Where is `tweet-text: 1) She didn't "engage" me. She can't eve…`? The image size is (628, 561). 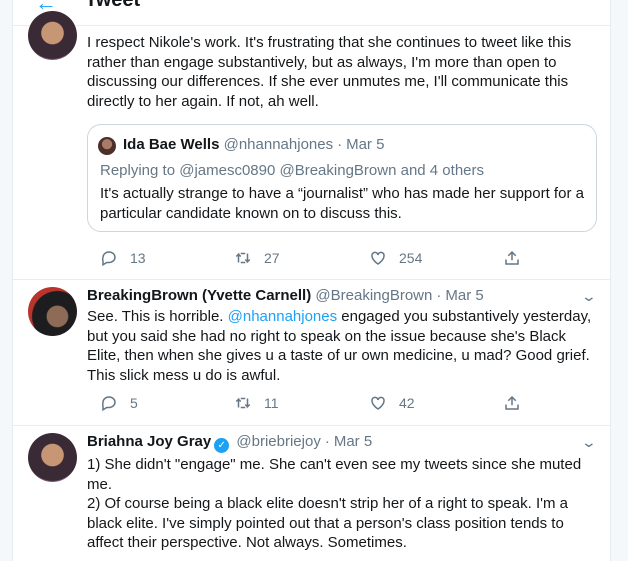
tweet-text: 1) She didn't "engage" me. She can't eve… is located at coordinates (334, 503).